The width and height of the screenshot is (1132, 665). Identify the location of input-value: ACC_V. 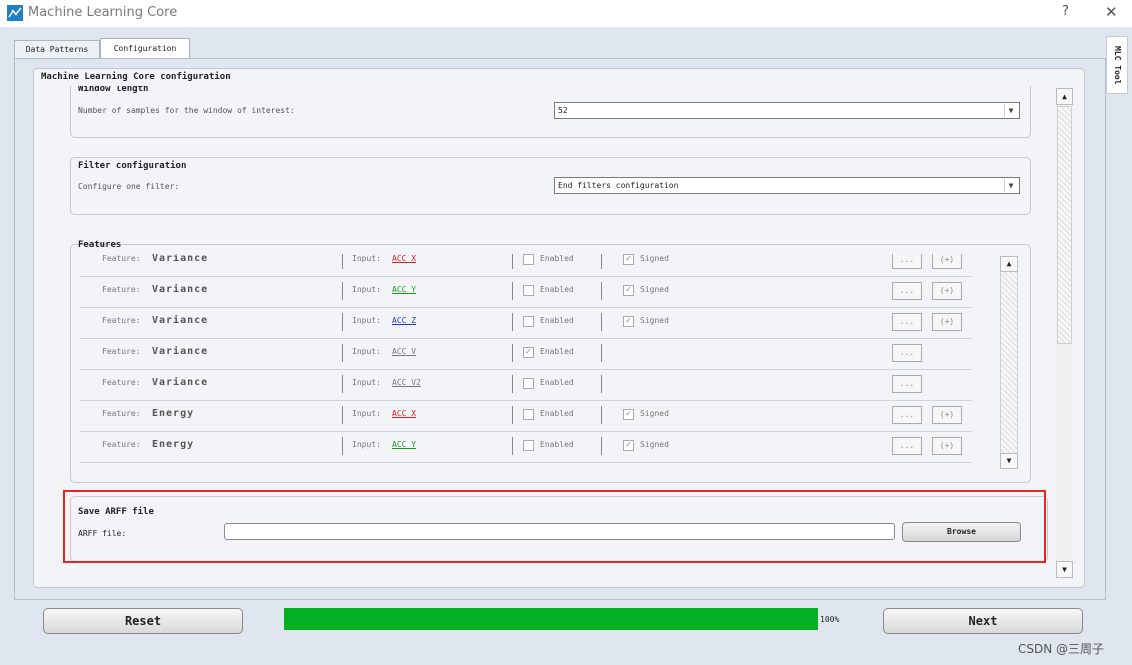
(404, 351).